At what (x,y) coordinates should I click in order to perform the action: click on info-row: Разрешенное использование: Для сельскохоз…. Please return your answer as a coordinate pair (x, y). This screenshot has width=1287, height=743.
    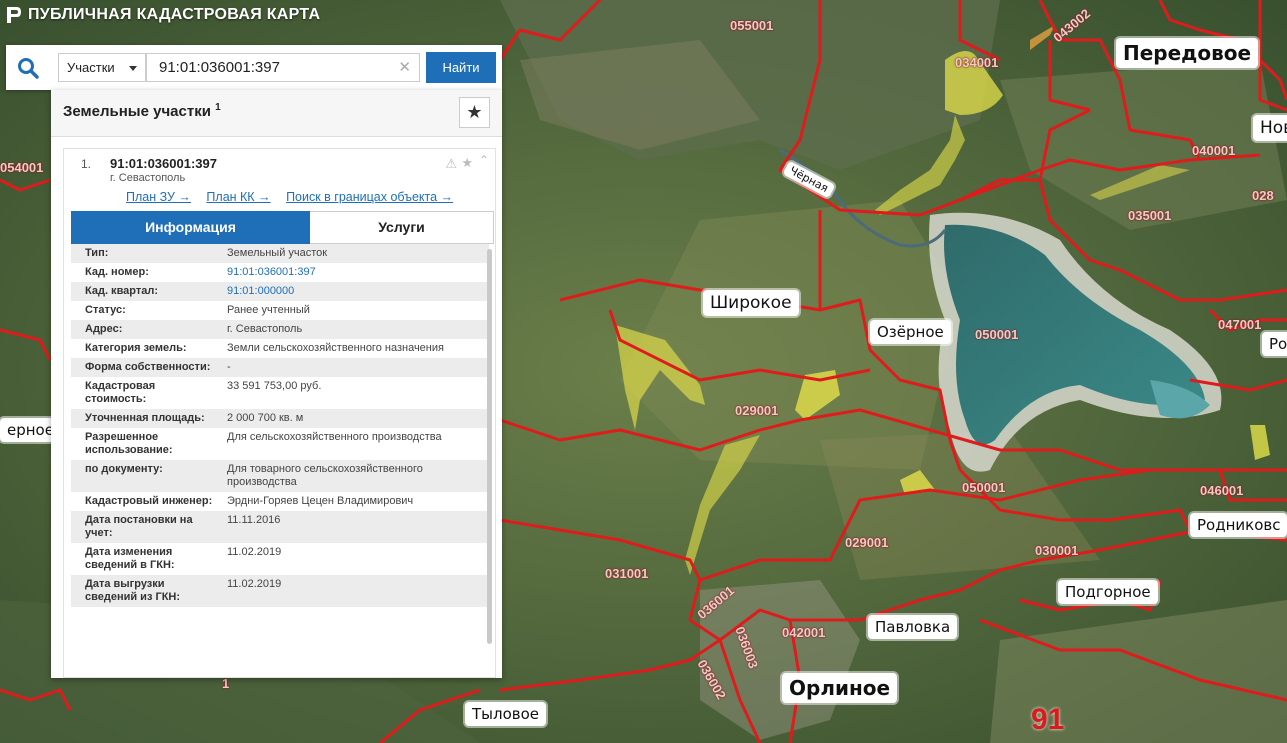
    Looking at the image, I should click on (280, 444).